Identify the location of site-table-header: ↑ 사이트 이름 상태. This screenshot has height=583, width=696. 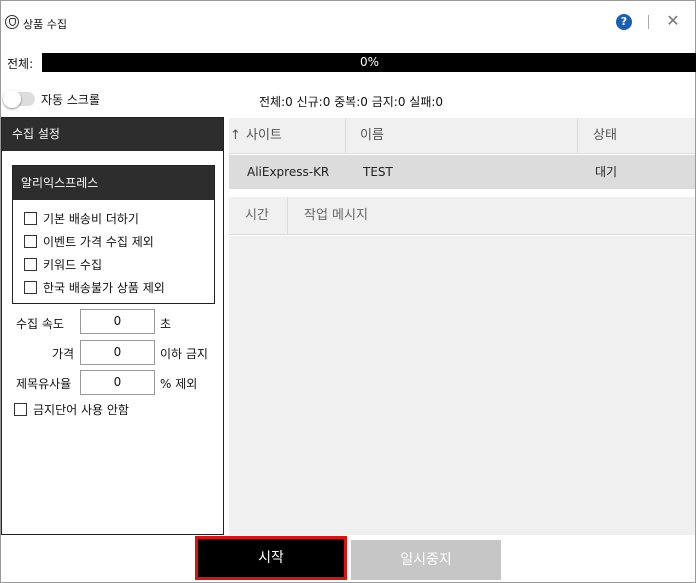
(462, 136).